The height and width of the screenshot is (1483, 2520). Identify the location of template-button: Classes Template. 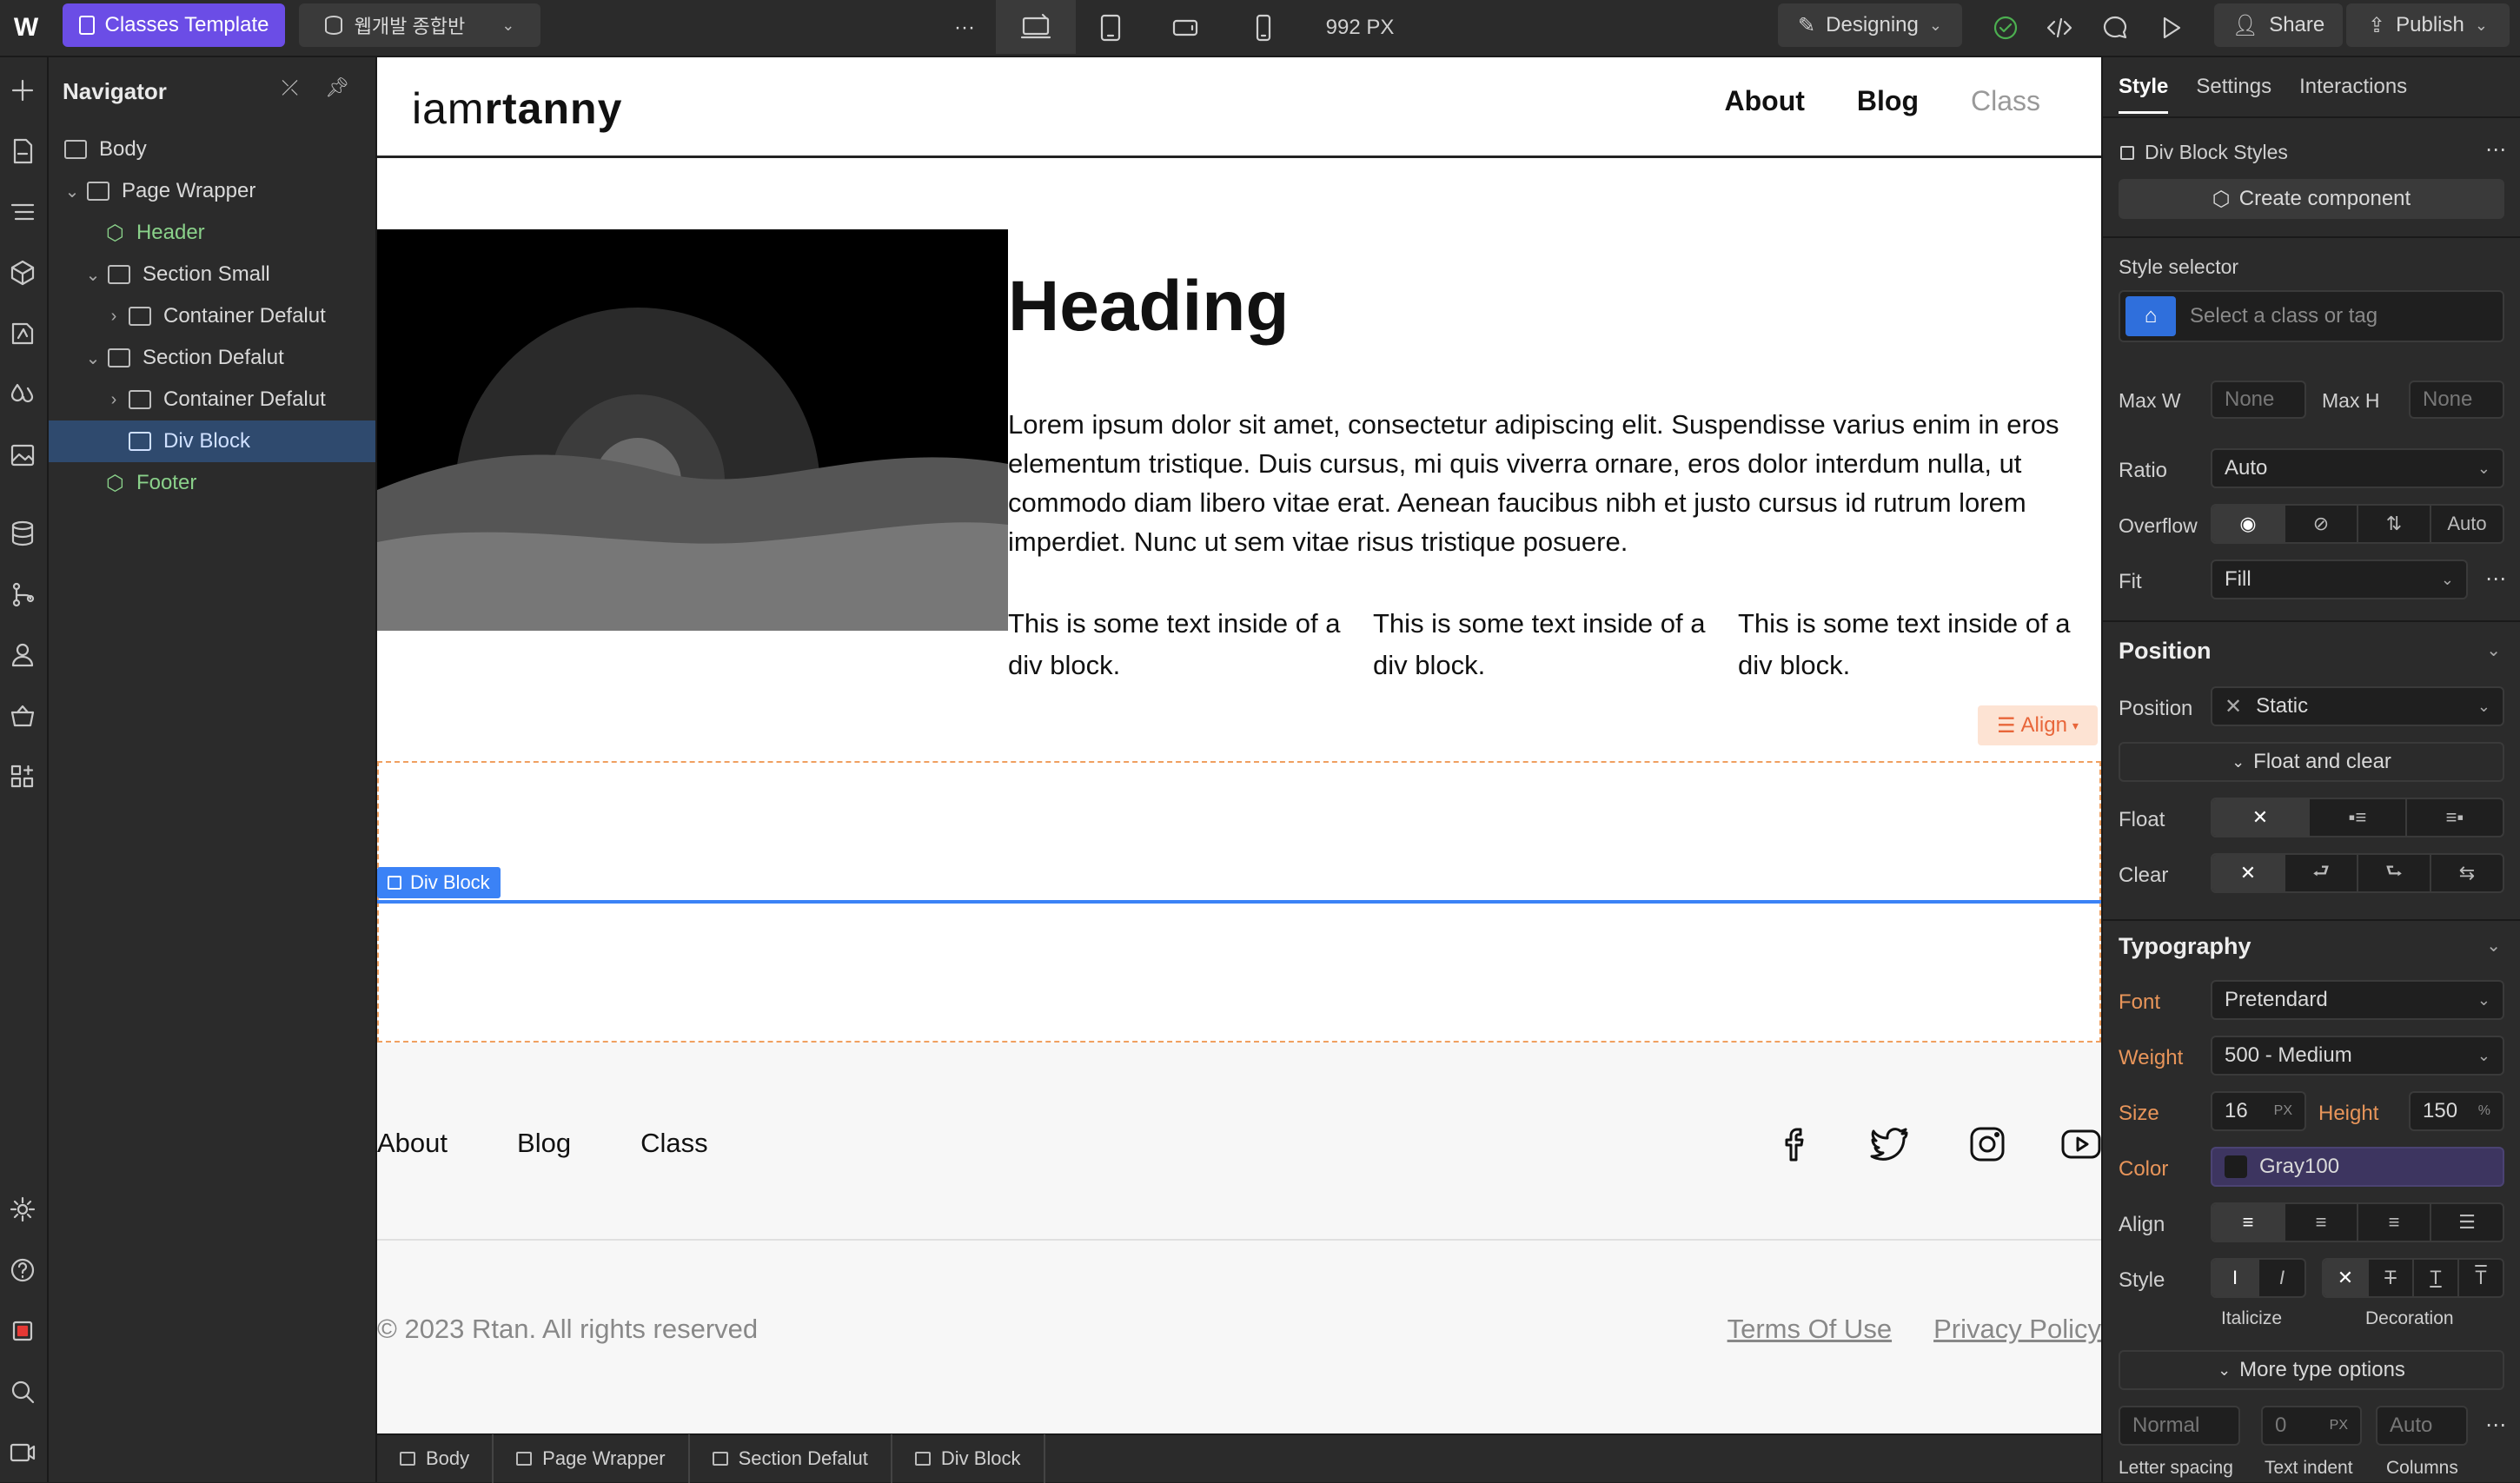
(174, 25).